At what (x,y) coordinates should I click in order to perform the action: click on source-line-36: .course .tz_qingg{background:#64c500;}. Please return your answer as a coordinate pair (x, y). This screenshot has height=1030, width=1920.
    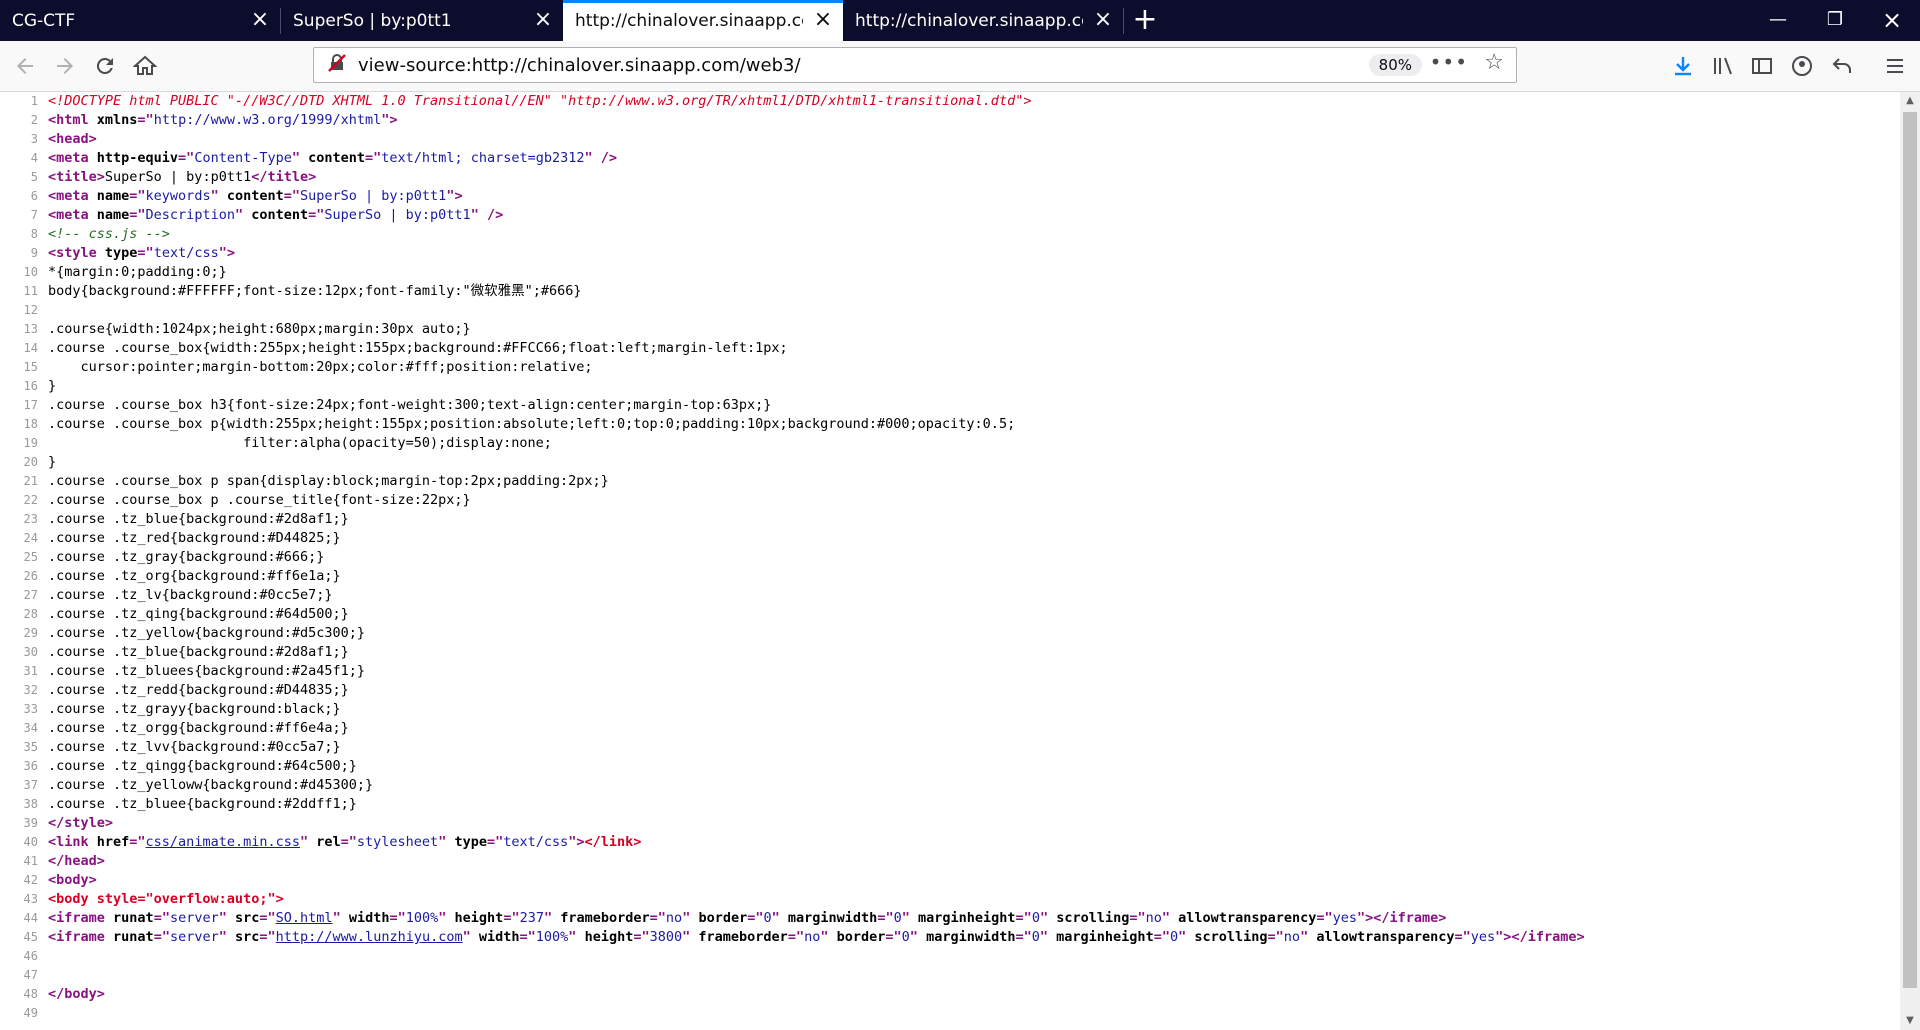
    Looking at the image, I should click on (950, 766).